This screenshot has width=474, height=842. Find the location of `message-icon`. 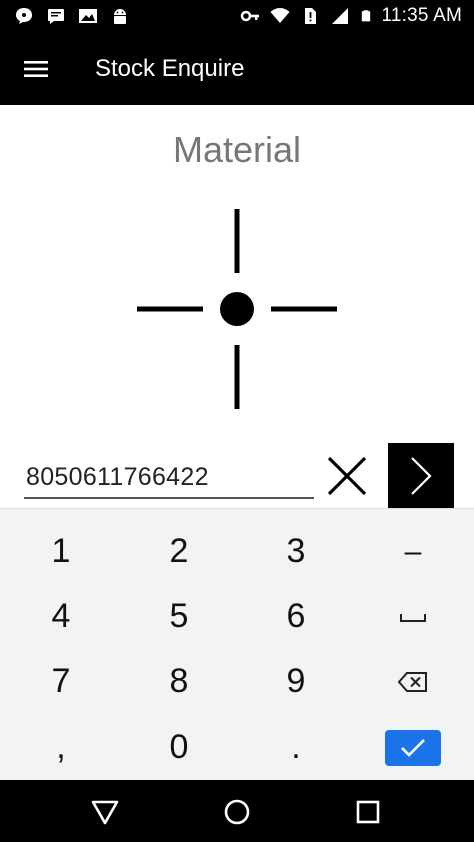

message-icon is located at coordinates (56, 16).